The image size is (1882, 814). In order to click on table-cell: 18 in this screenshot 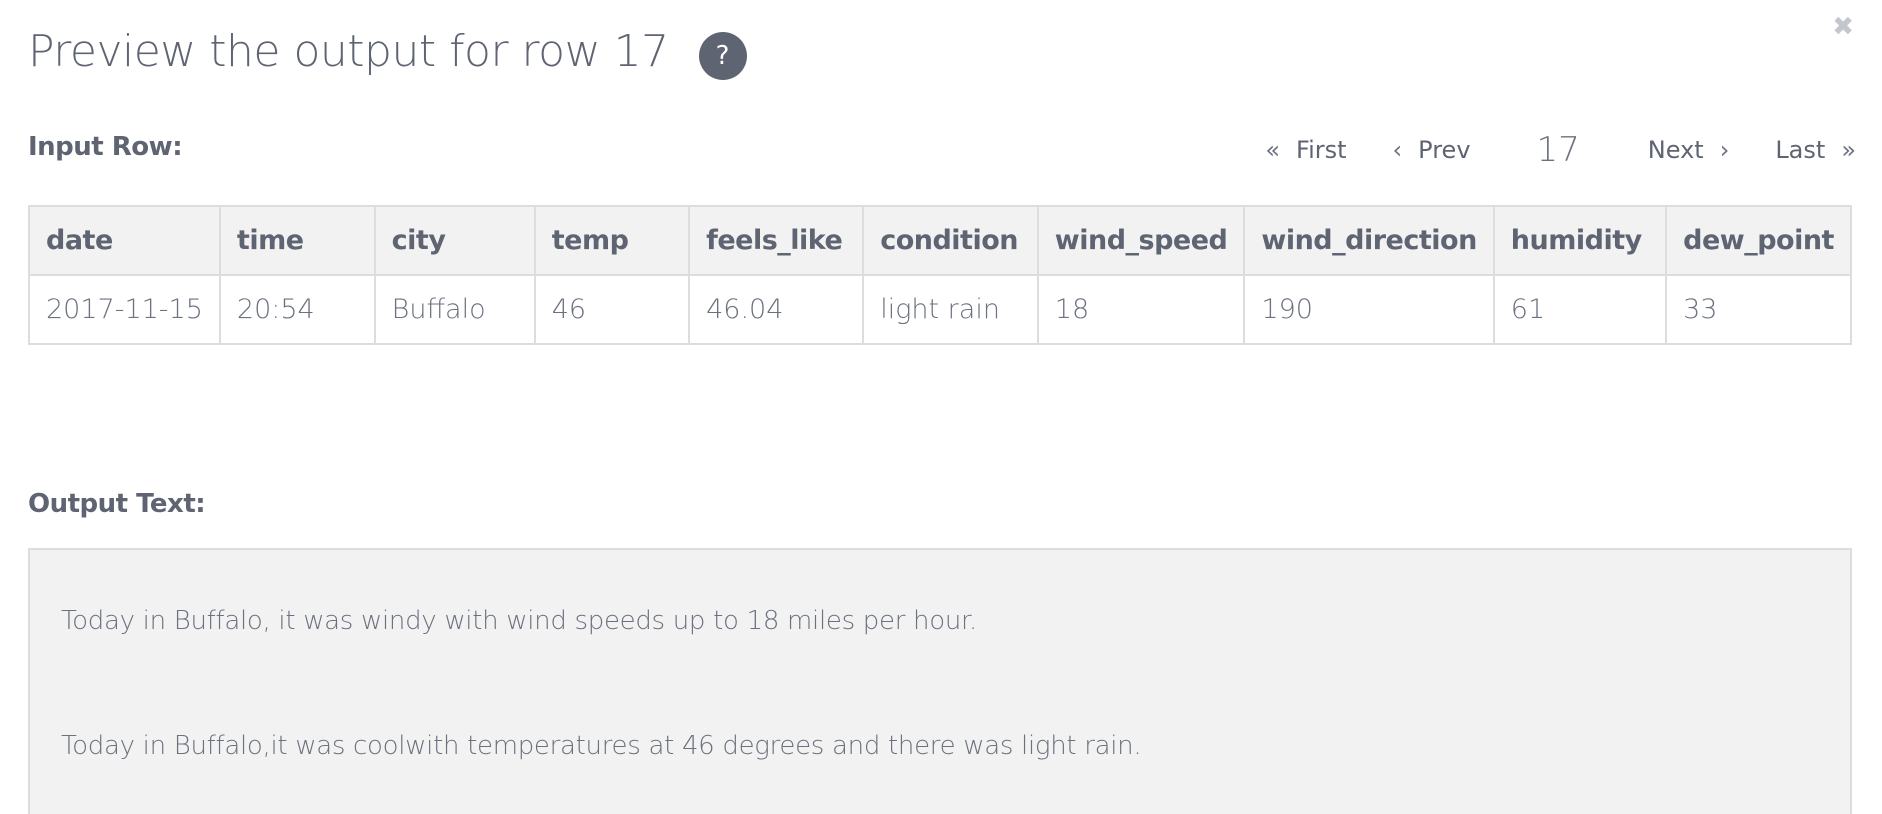, I will do `click(1141, 309)`.